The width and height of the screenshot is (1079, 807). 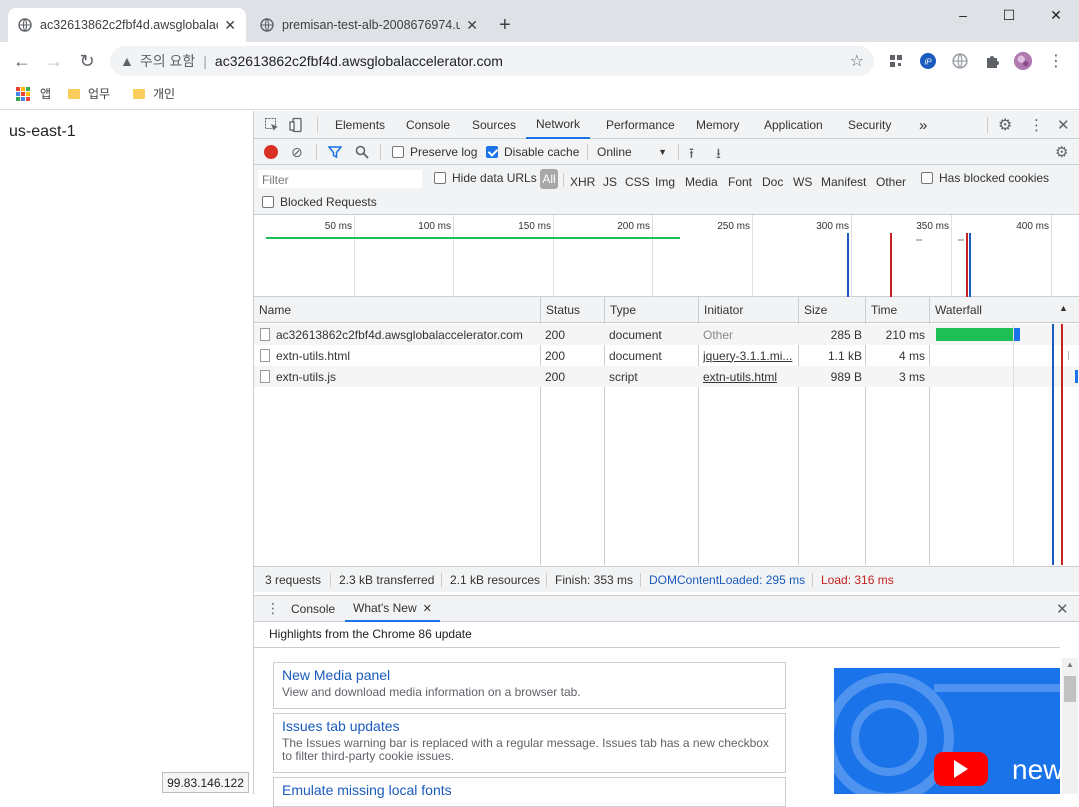 What do you see at coordinates (297, 125) in the screenshot?
I see `device-toolbar-icon` at bounding box center [297, 125].